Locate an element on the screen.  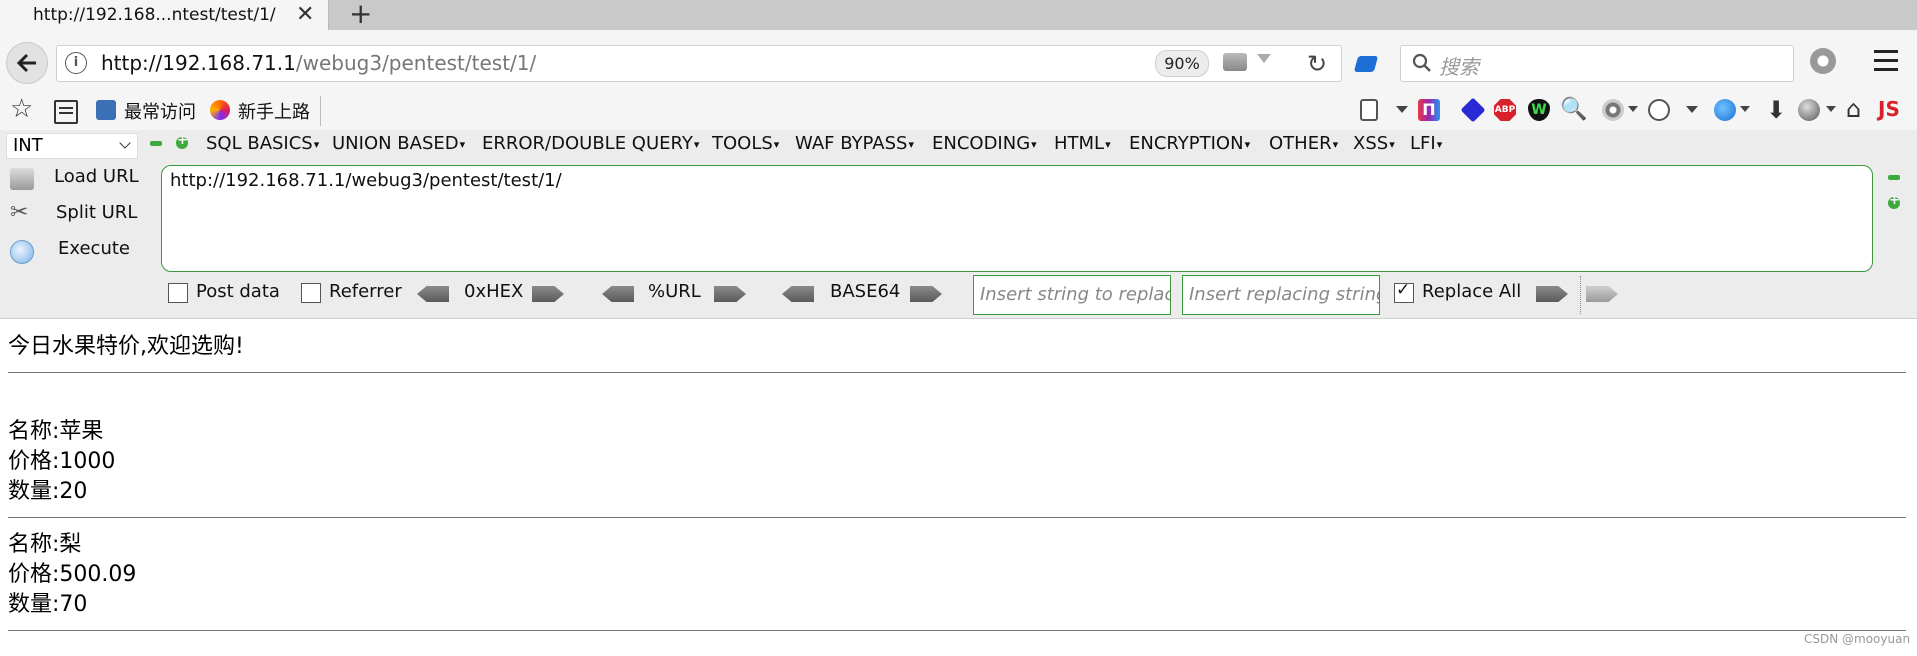
gear-icon is located at coordinates (1823, 61).